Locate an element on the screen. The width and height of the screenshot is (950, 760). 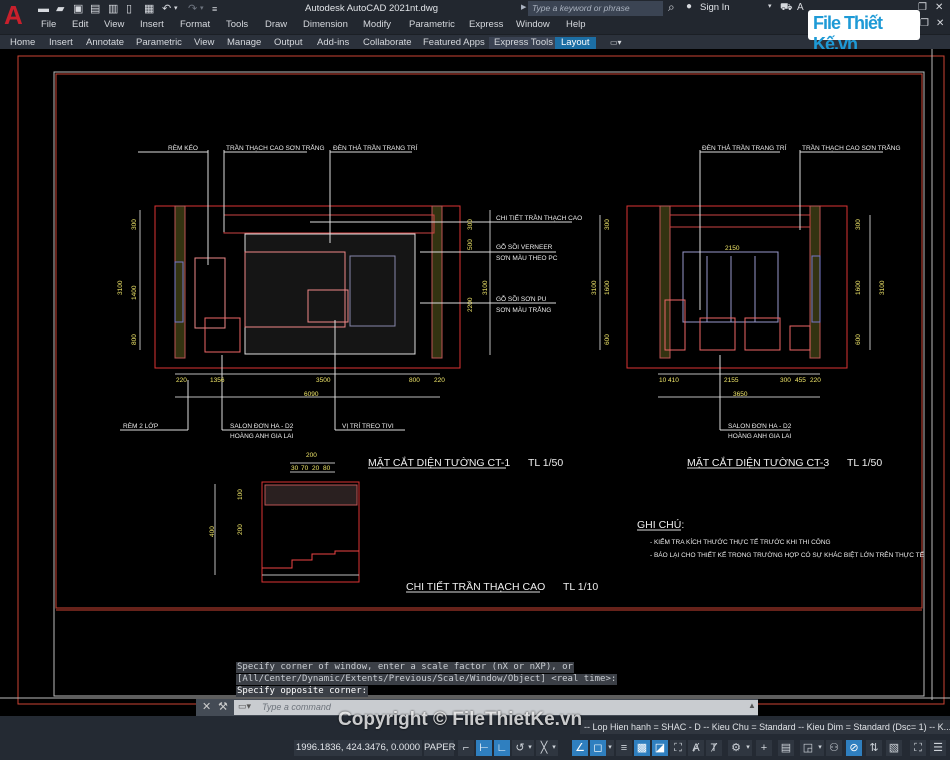
polar-dropdown-icon: ▾ is located at coordinates (530, 748).